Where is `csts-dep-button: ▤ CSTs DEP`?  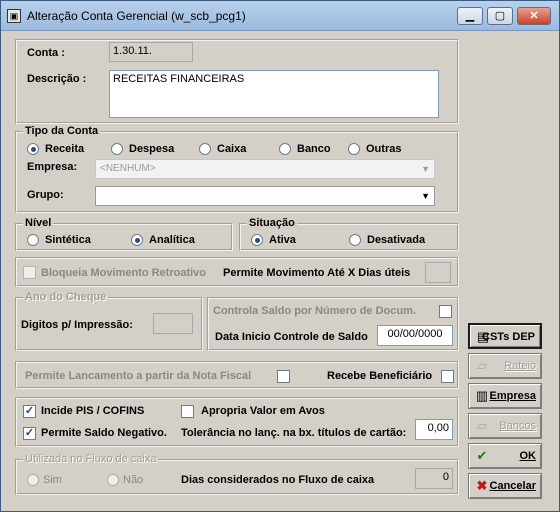
csts-dep-button: ▤ CSTs DEP is located at coordinates (505, 336).